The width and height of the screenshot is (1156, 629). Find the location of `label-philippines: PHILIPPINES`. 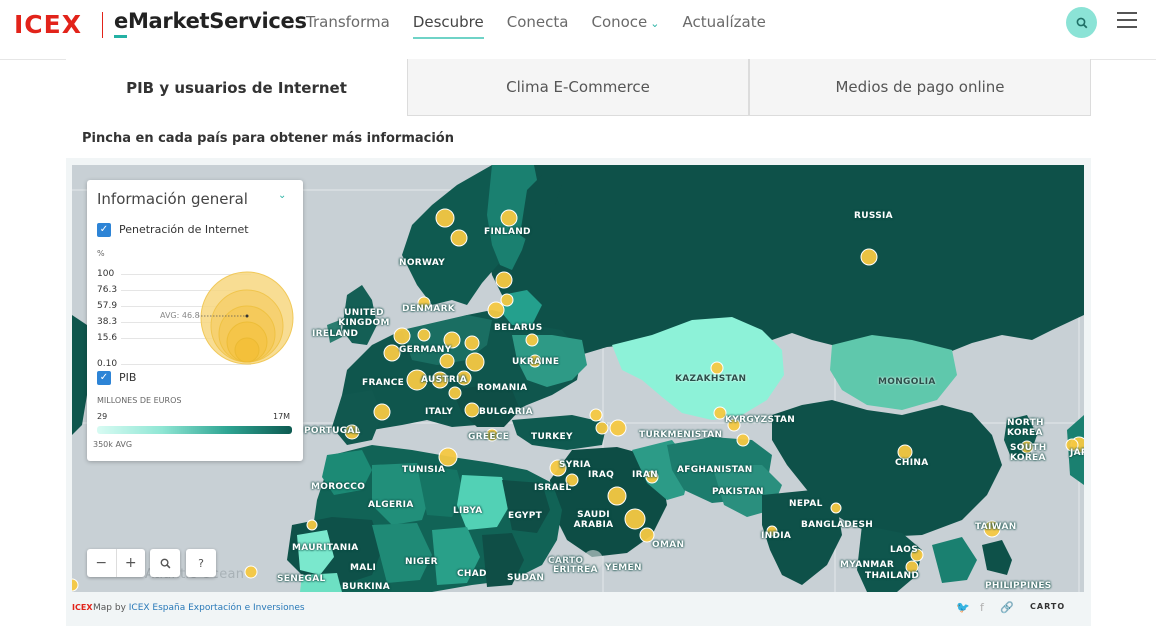

label-philippines: PHILIPPINES is located at coordinates (1018, 586).